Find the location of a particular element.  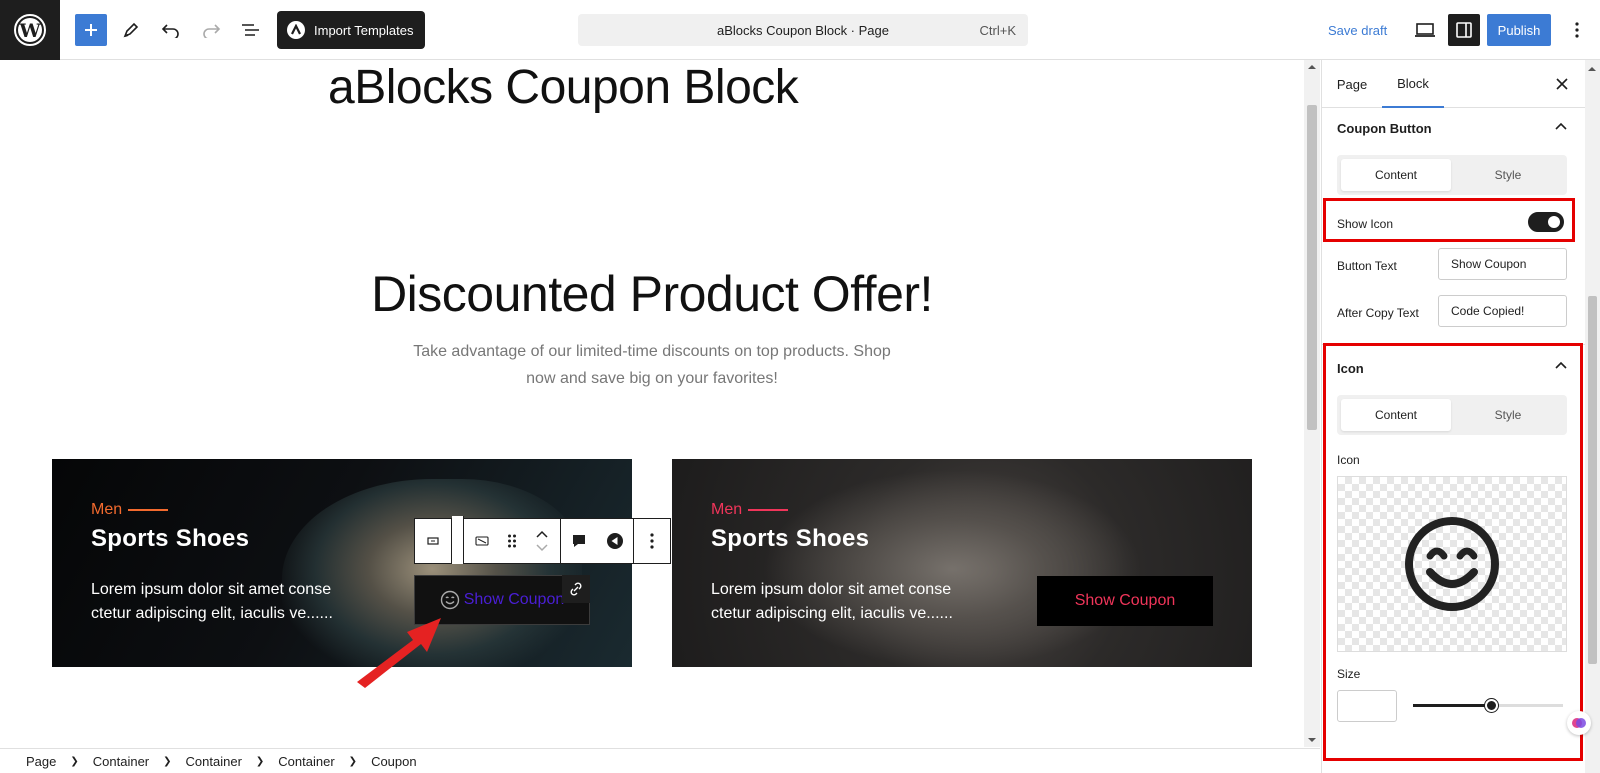

list-view-icon is located at coordinates (250, 30).